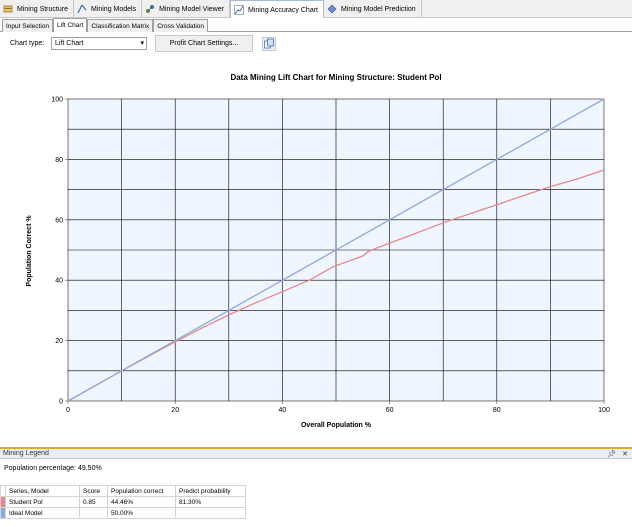 The height and width of the screenshot is (527, 632). Describe the element at coordinates (61, 402) in the screenshot. I see `y-tick-label: 0` at that location.